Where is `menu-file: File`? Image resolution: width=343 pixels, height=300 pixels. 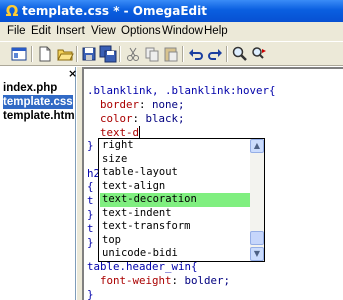 menu-file: File is located at coordinates (16, 31).